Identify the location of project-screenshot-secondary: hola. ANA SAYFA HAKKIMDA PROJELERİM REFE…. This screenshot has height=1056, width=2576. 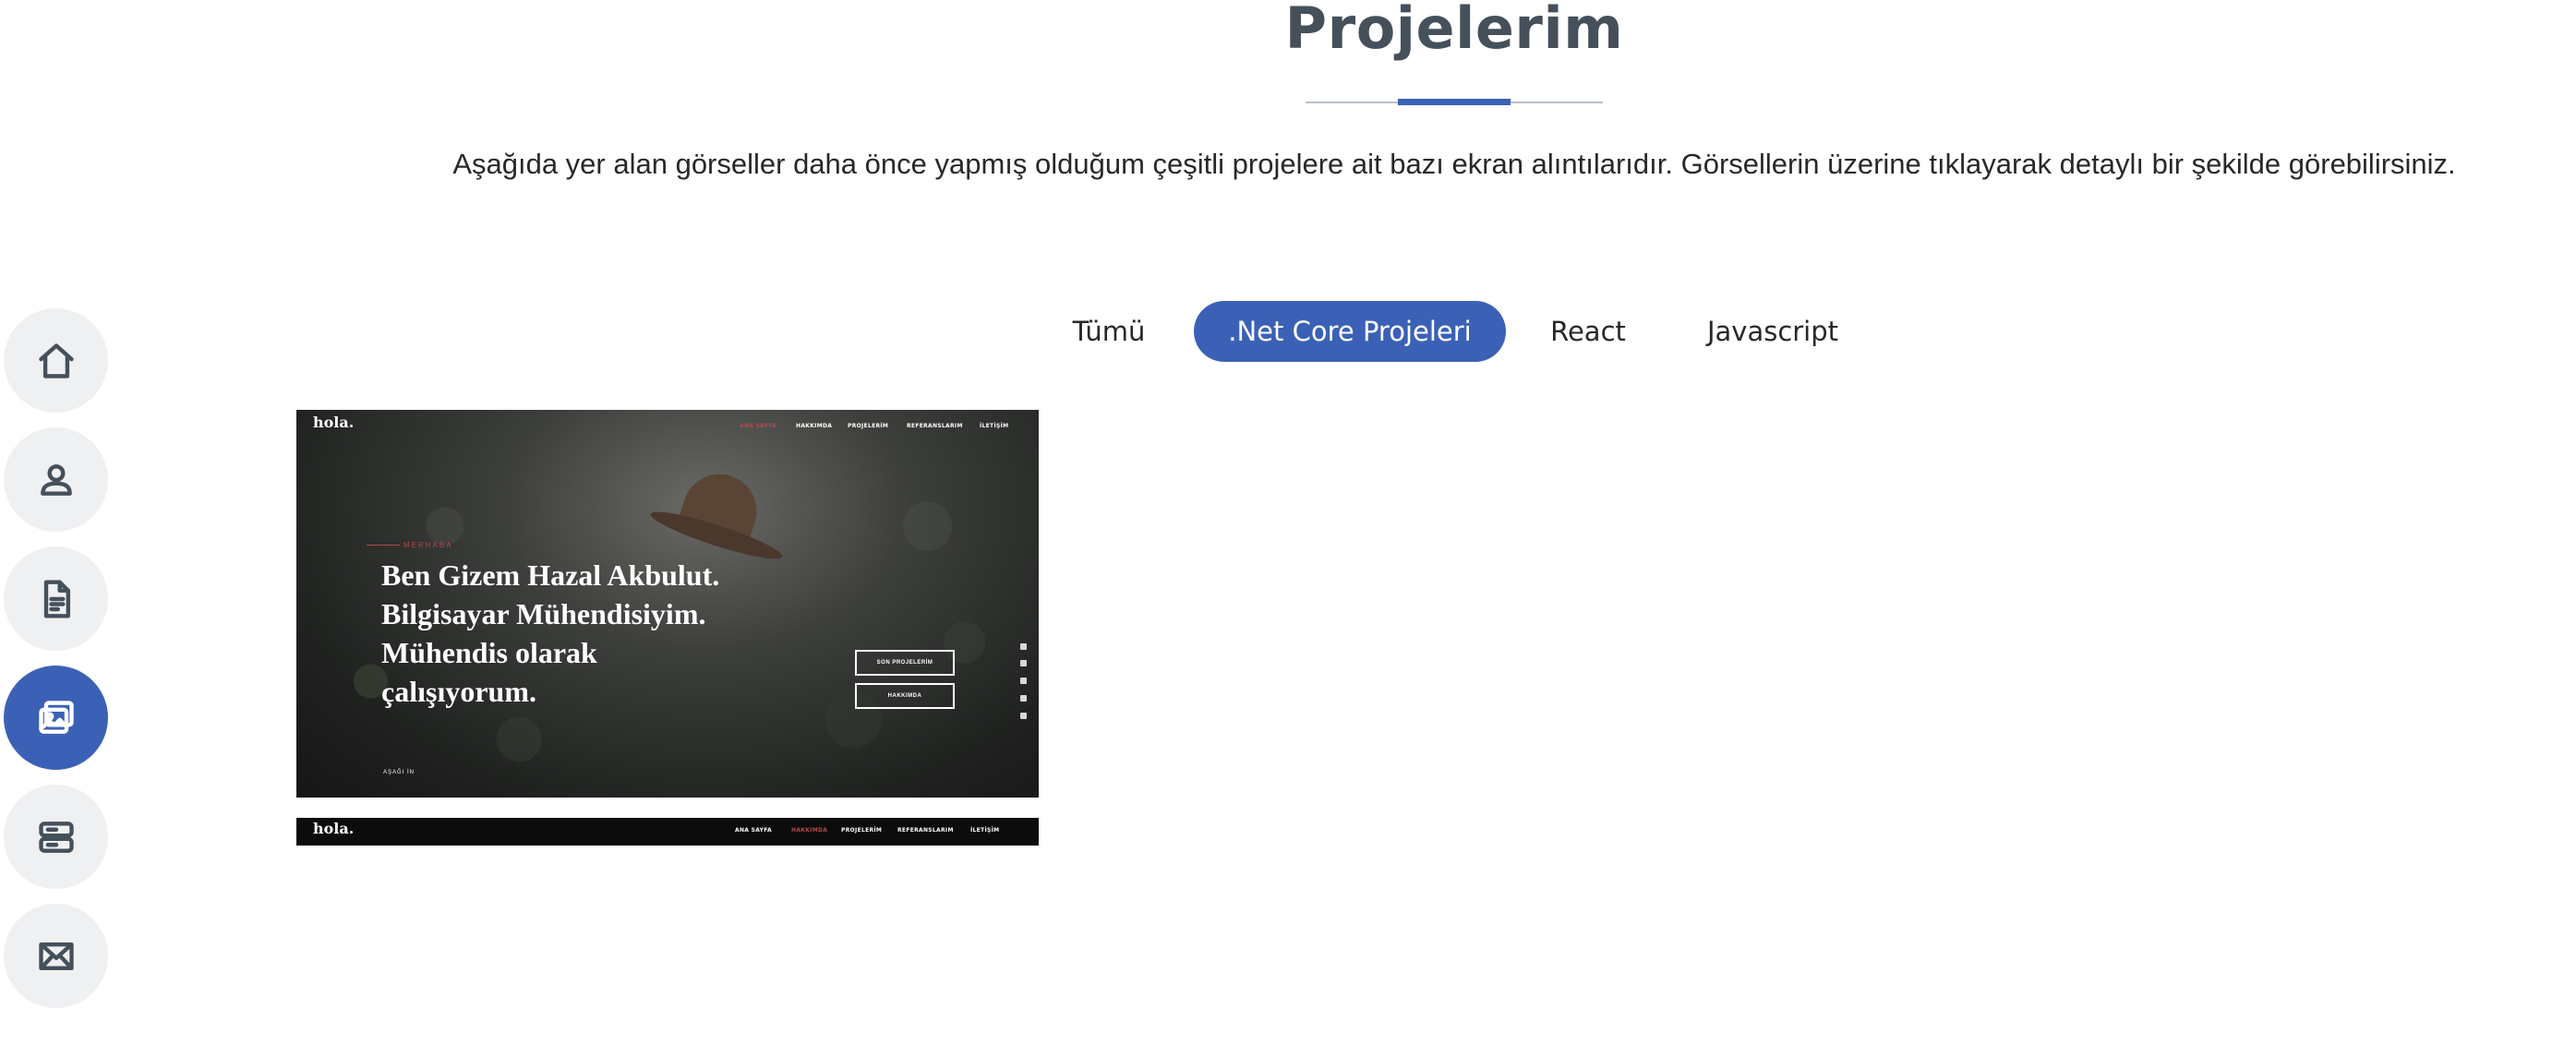
(667, 832).